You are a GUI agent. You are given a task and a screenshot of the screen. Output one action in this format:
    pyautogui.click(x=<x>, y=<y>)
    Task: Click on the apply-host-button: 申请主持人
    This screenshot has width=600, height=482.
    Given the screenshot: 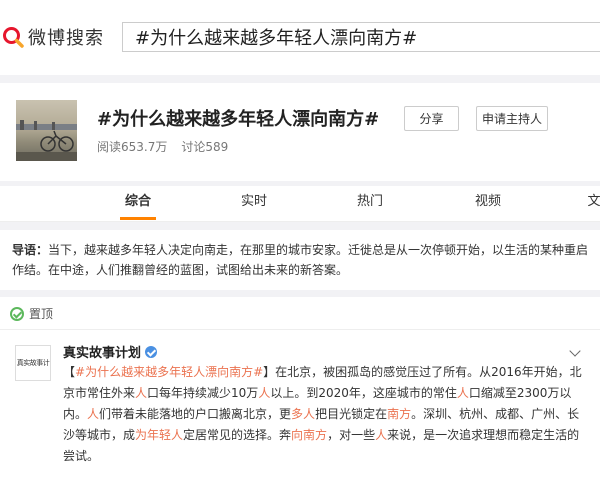 What is the action you would take?
    pyautogui.click(x=512, y=118)
    